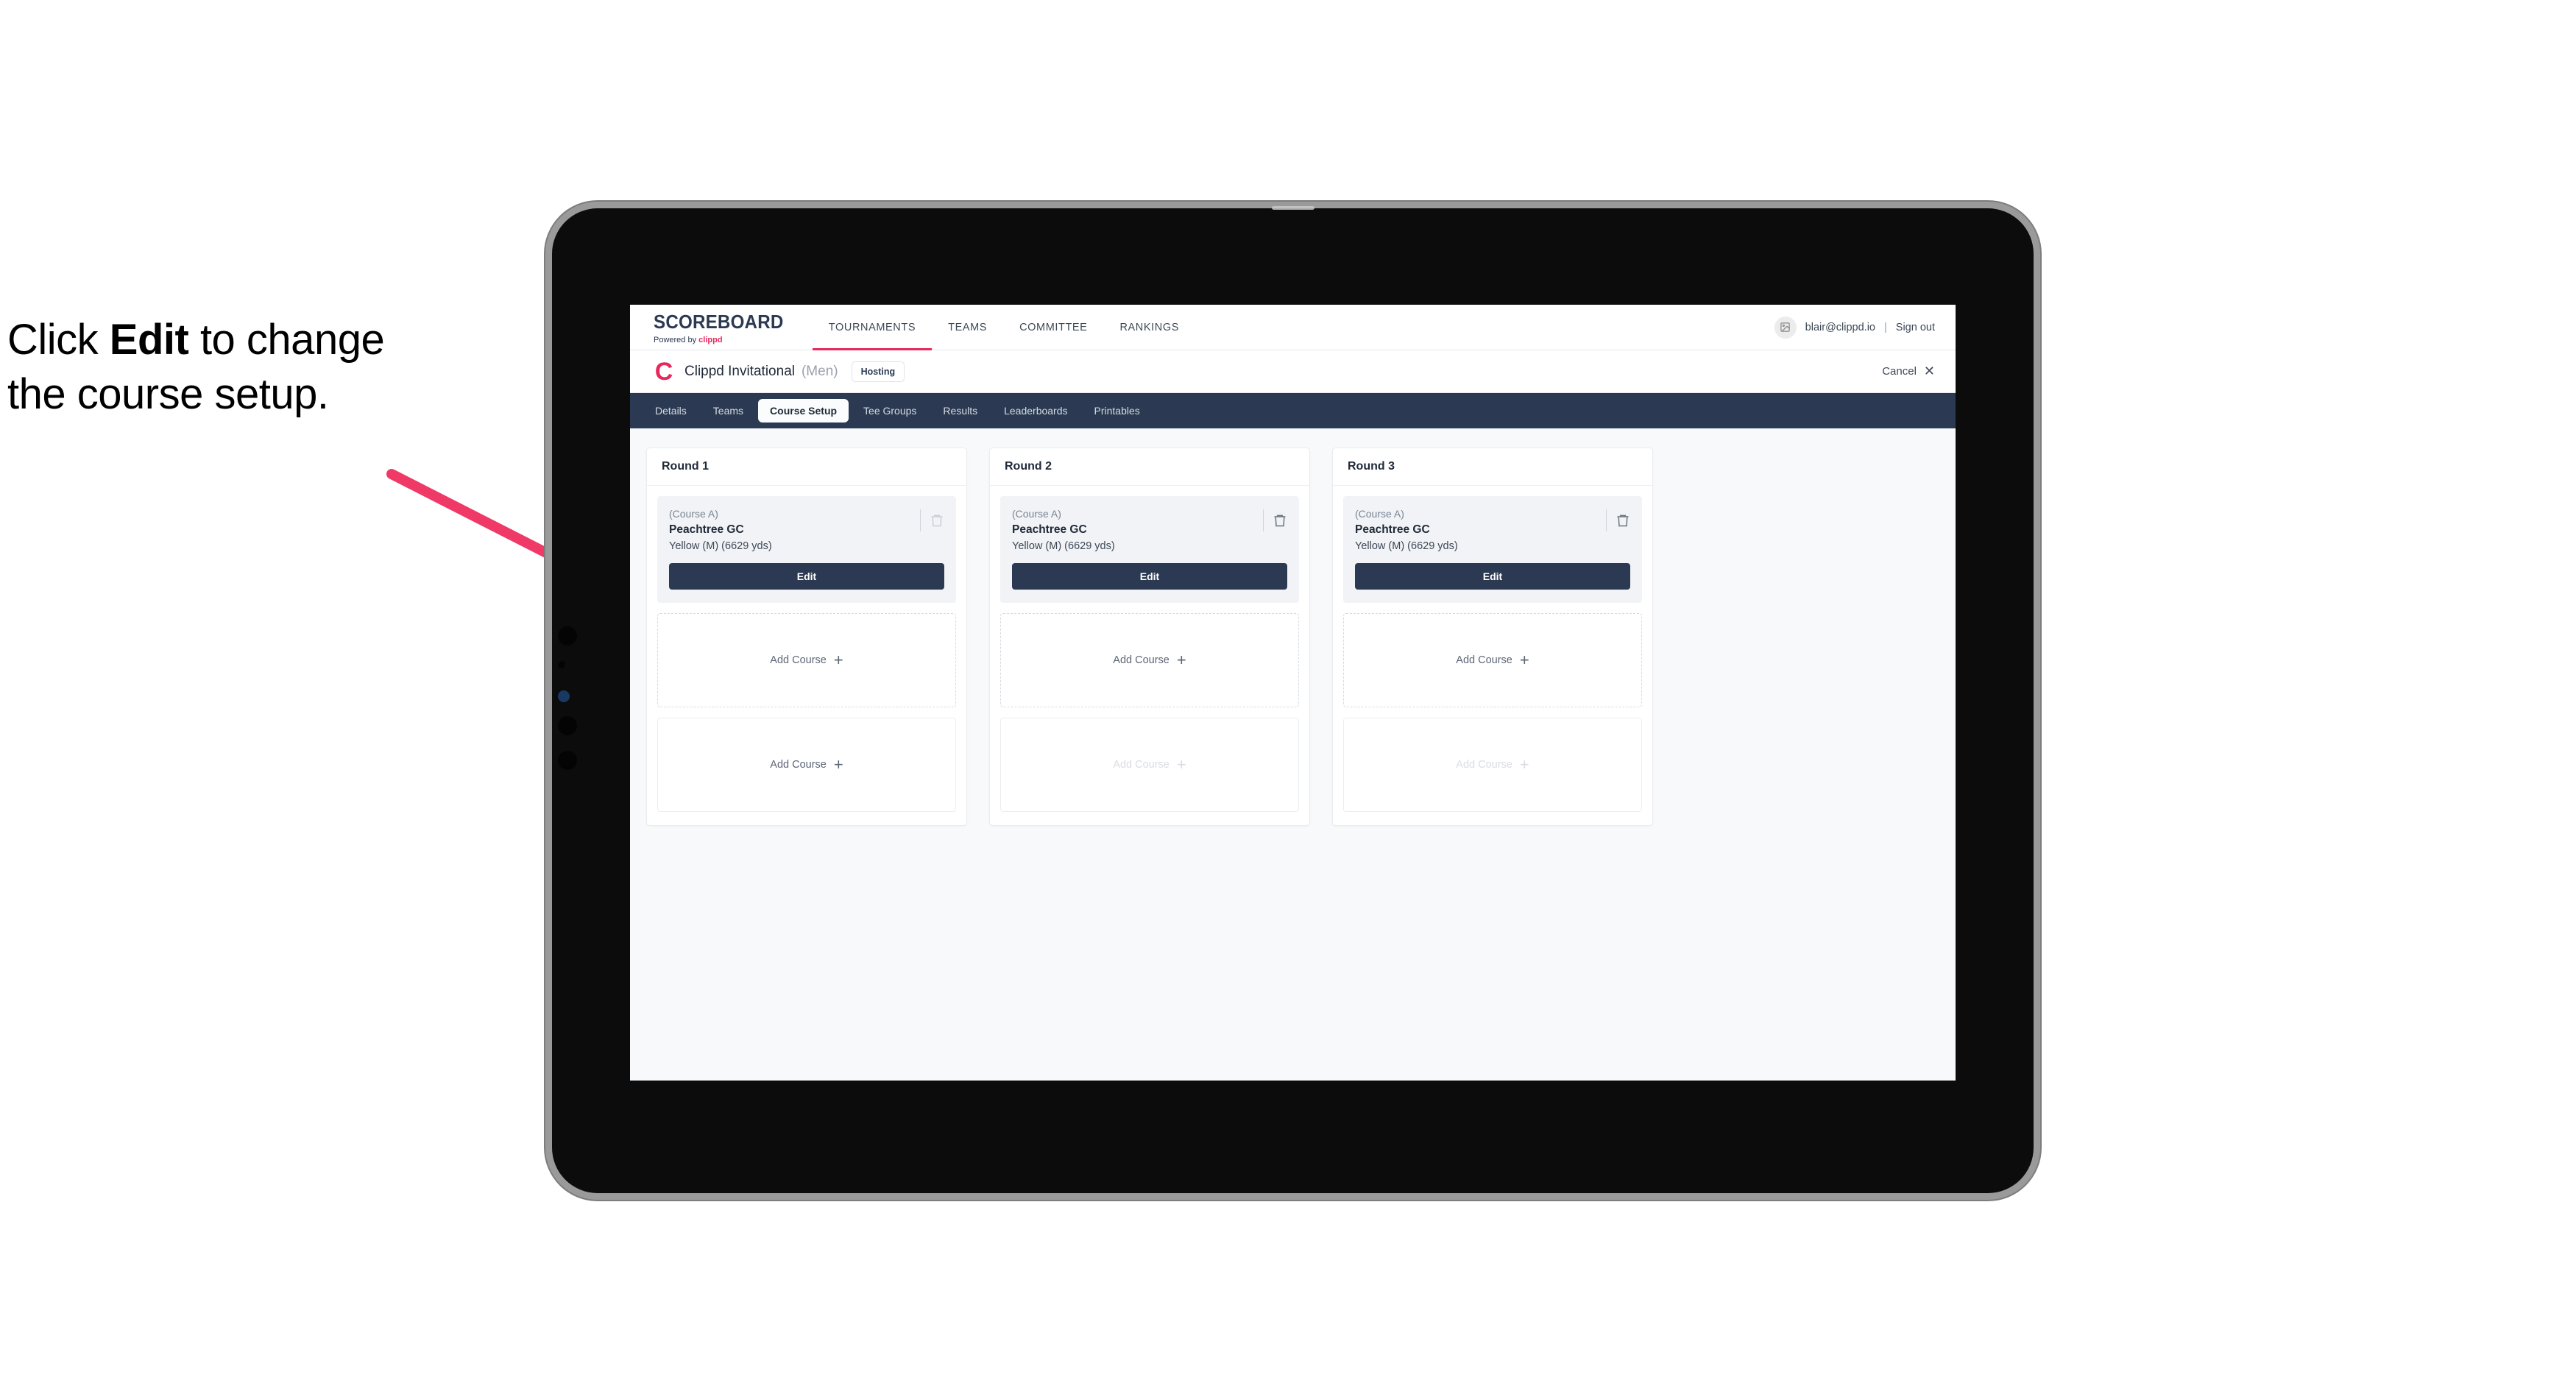 The height and width of the screenshot is (1386, 2576). I want to click on user-email-label: blair@clippd.io, so click(1840, 327).